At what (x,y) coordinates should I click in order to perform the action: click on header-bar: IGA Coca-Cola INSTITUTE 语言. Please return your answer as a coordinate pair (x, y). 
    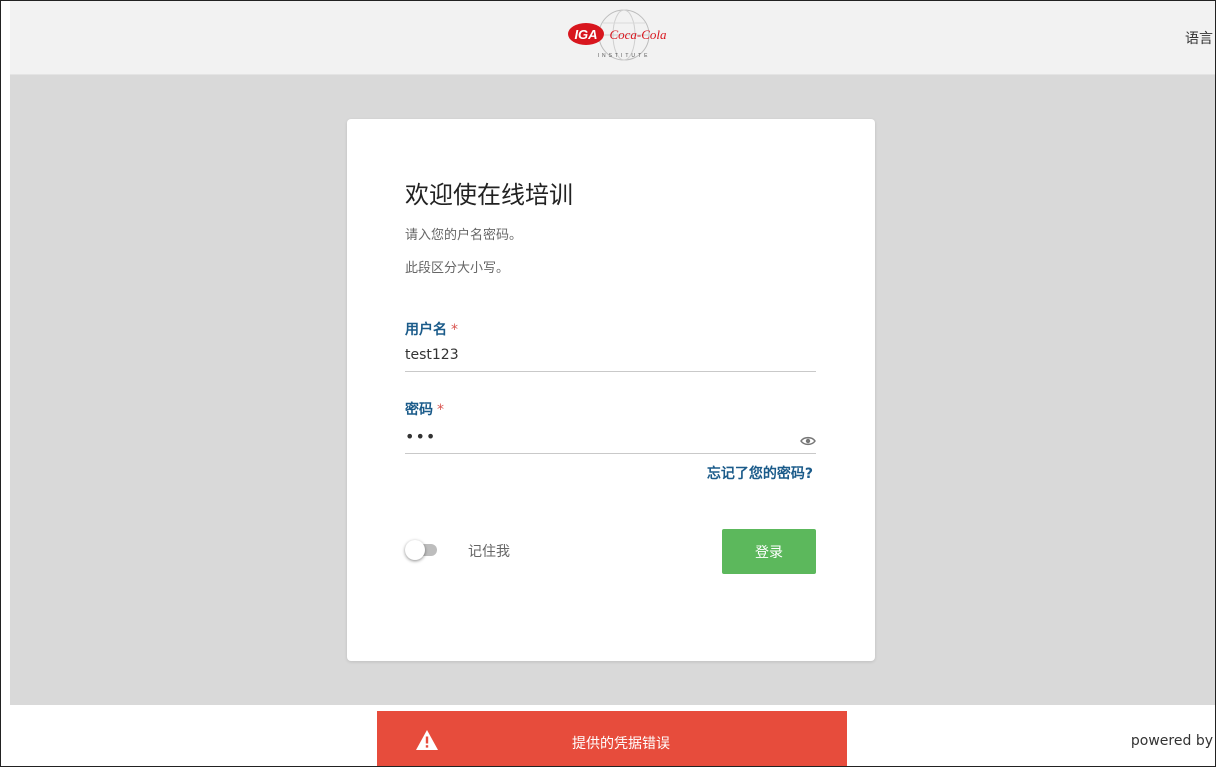
    Looking at the image, I should click on (612, 38).